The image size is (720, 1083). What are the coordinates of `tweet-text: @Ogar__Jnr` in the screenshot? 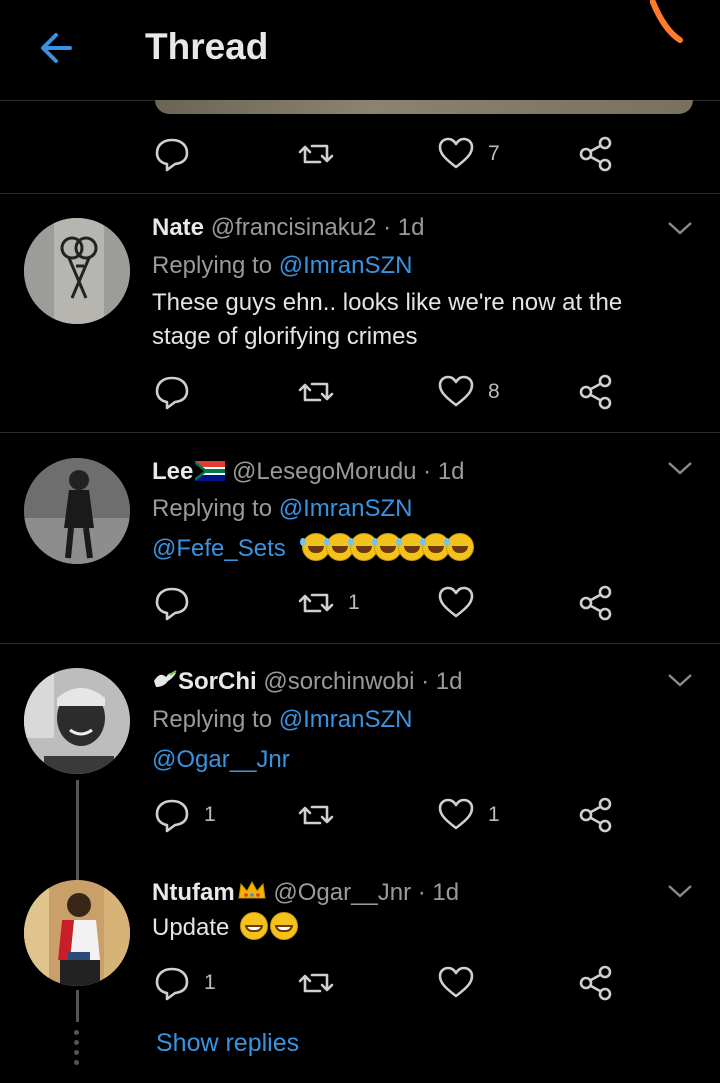 It's located at (412, 760).